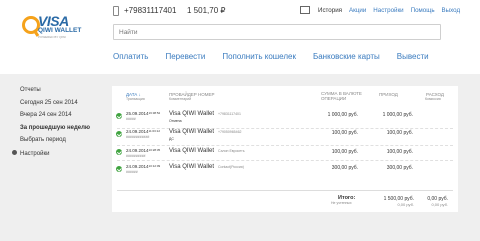  I want to click on logo-qiwi-text: QIWI WALLET, so click(60, 30).